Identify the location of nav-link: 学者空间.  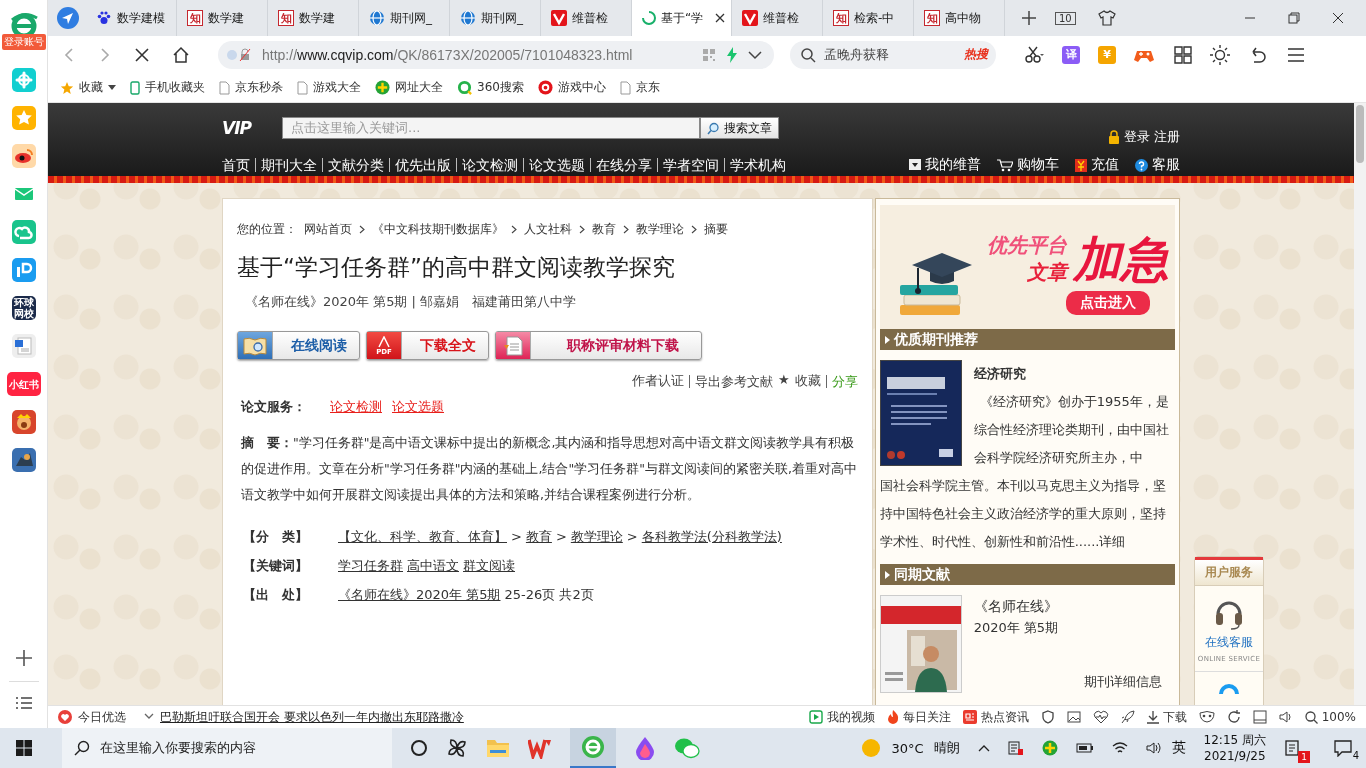
(690, 165).